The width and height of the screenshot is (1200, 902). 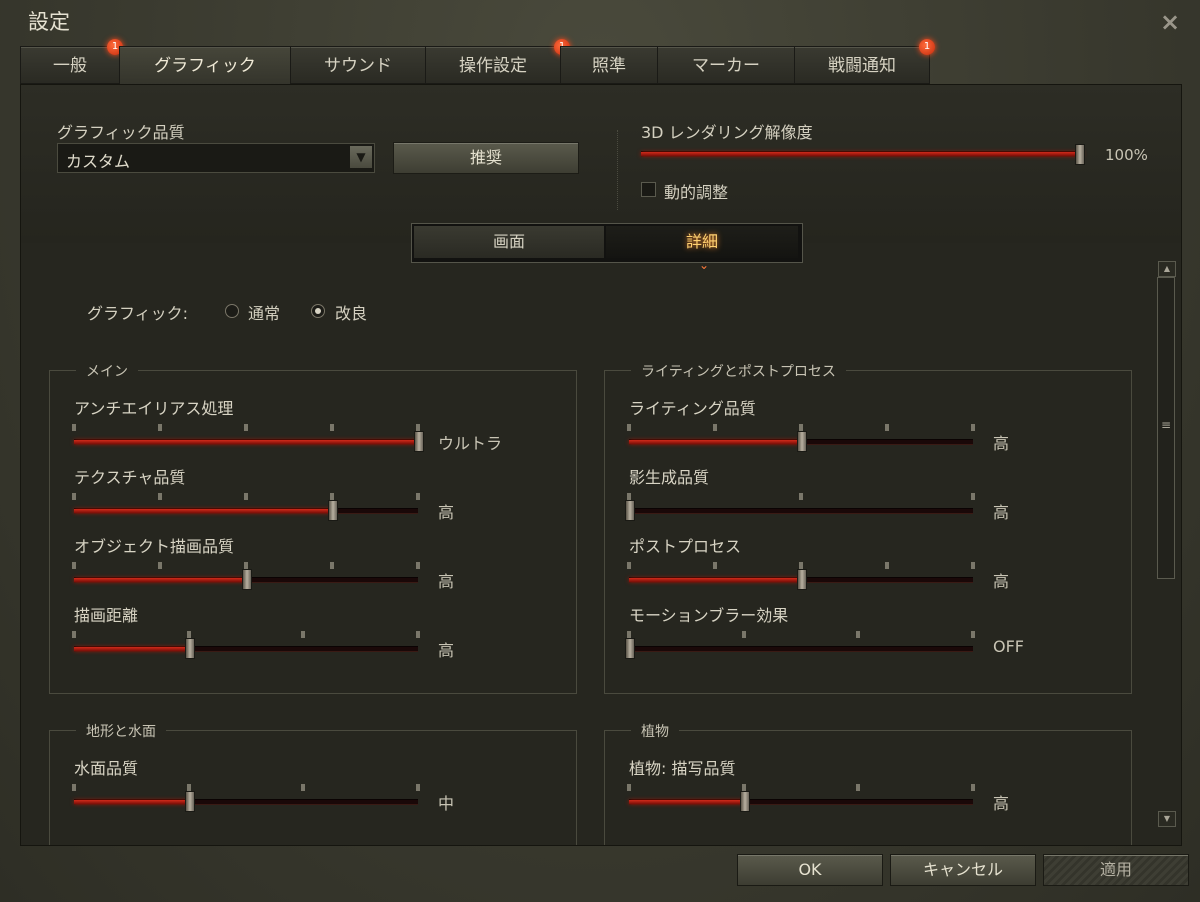 What do you see at coordinates (702, 242) in the screenshot?
I see `subtab-detail: 詳細` at bounding box center [702, 242].